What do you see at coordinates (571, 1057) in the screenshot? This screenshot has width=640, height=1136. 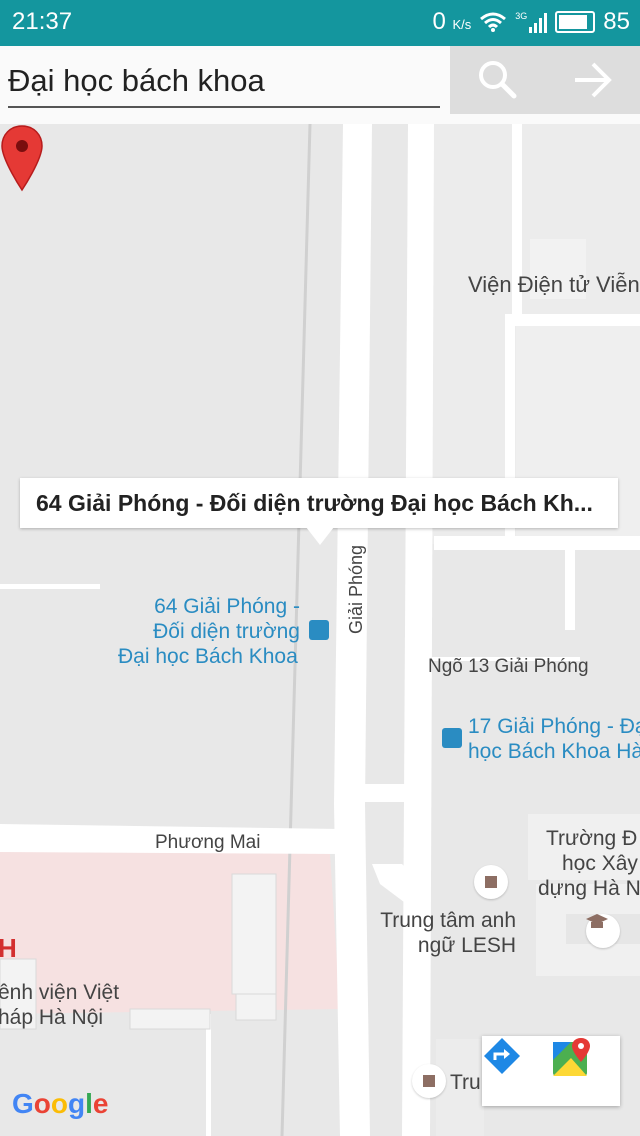 I see `google-maps-icon` at bounding box center [571, 1057].